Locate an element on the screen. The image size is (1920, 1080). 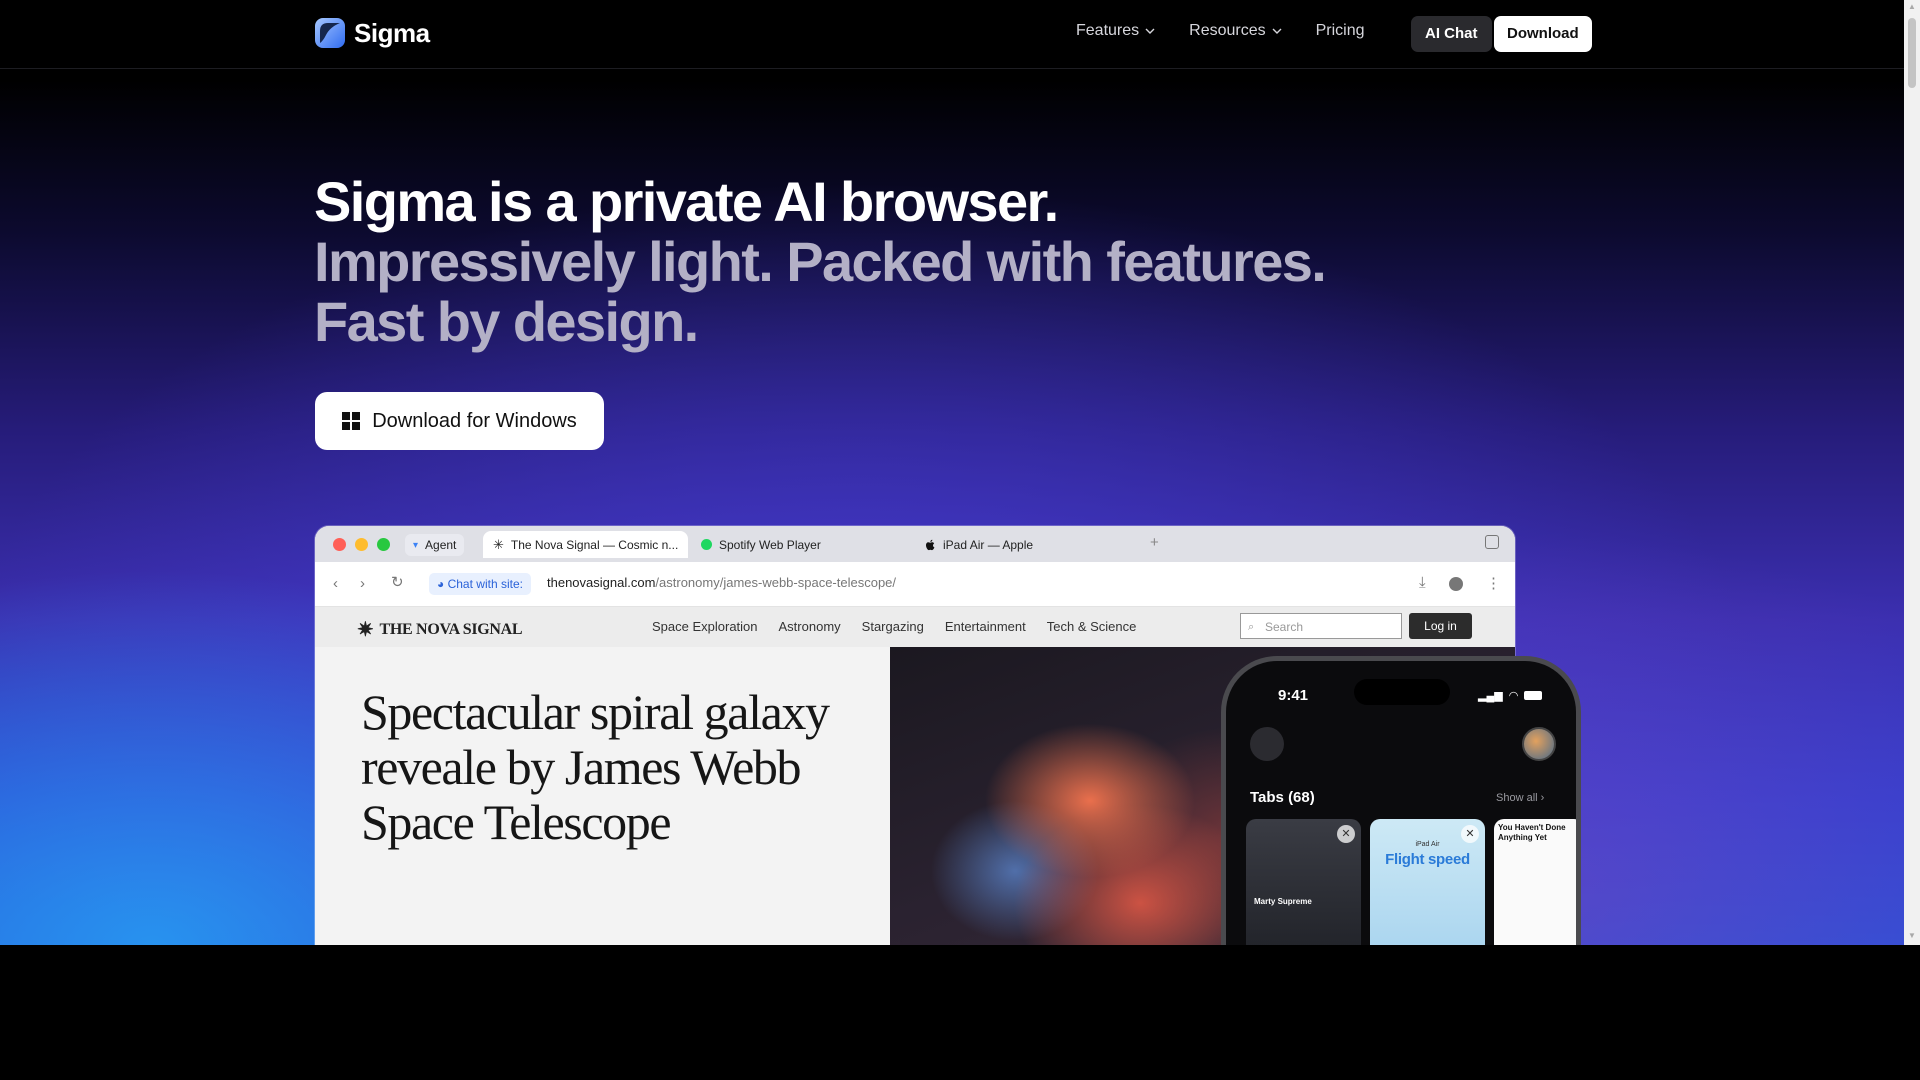
wifi-icon: ◠ is located at coordinates (1513, 696).